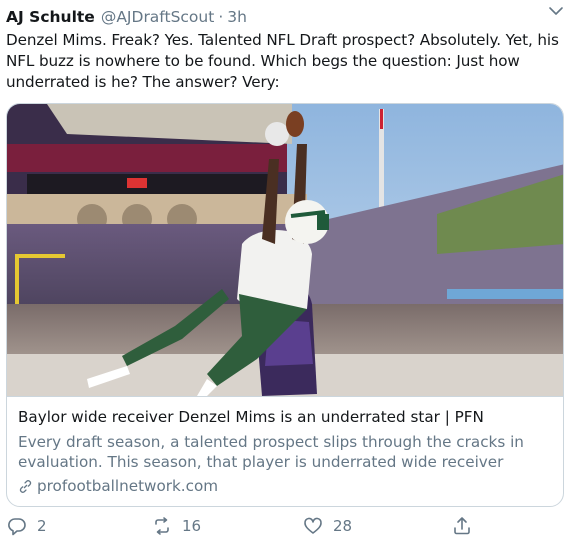 Image resolution: width=570 pixels, height=546 pixels. I want to click on share-button, so click(467, 526).